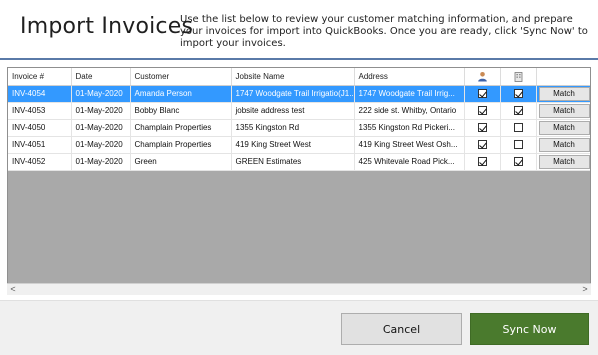 This screenshot has height=355, width=598. I want to click on scrollbar-thumb, so click(299, 289).